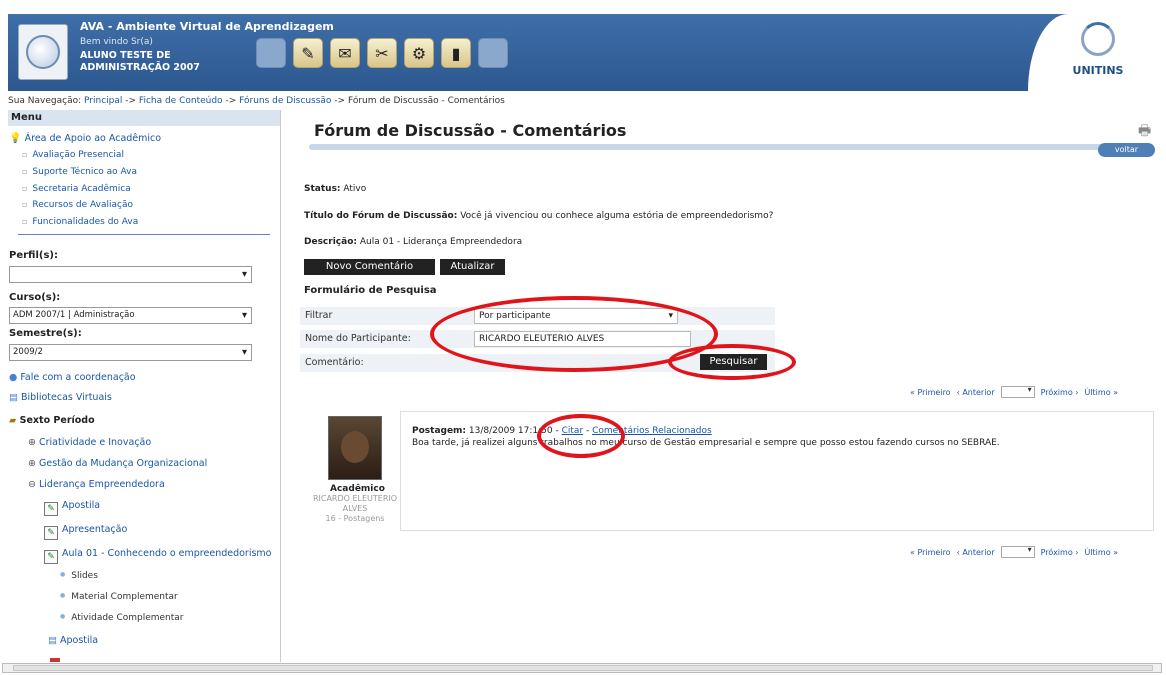 Image resolution: width=1166 pixels, height=675 pixels. What do you see at coordinates (80, 222) in the screenshot?
I see `sidebar-item-funcionalidades: Funcionalidades do Ava` at bounding box center [80, 222].